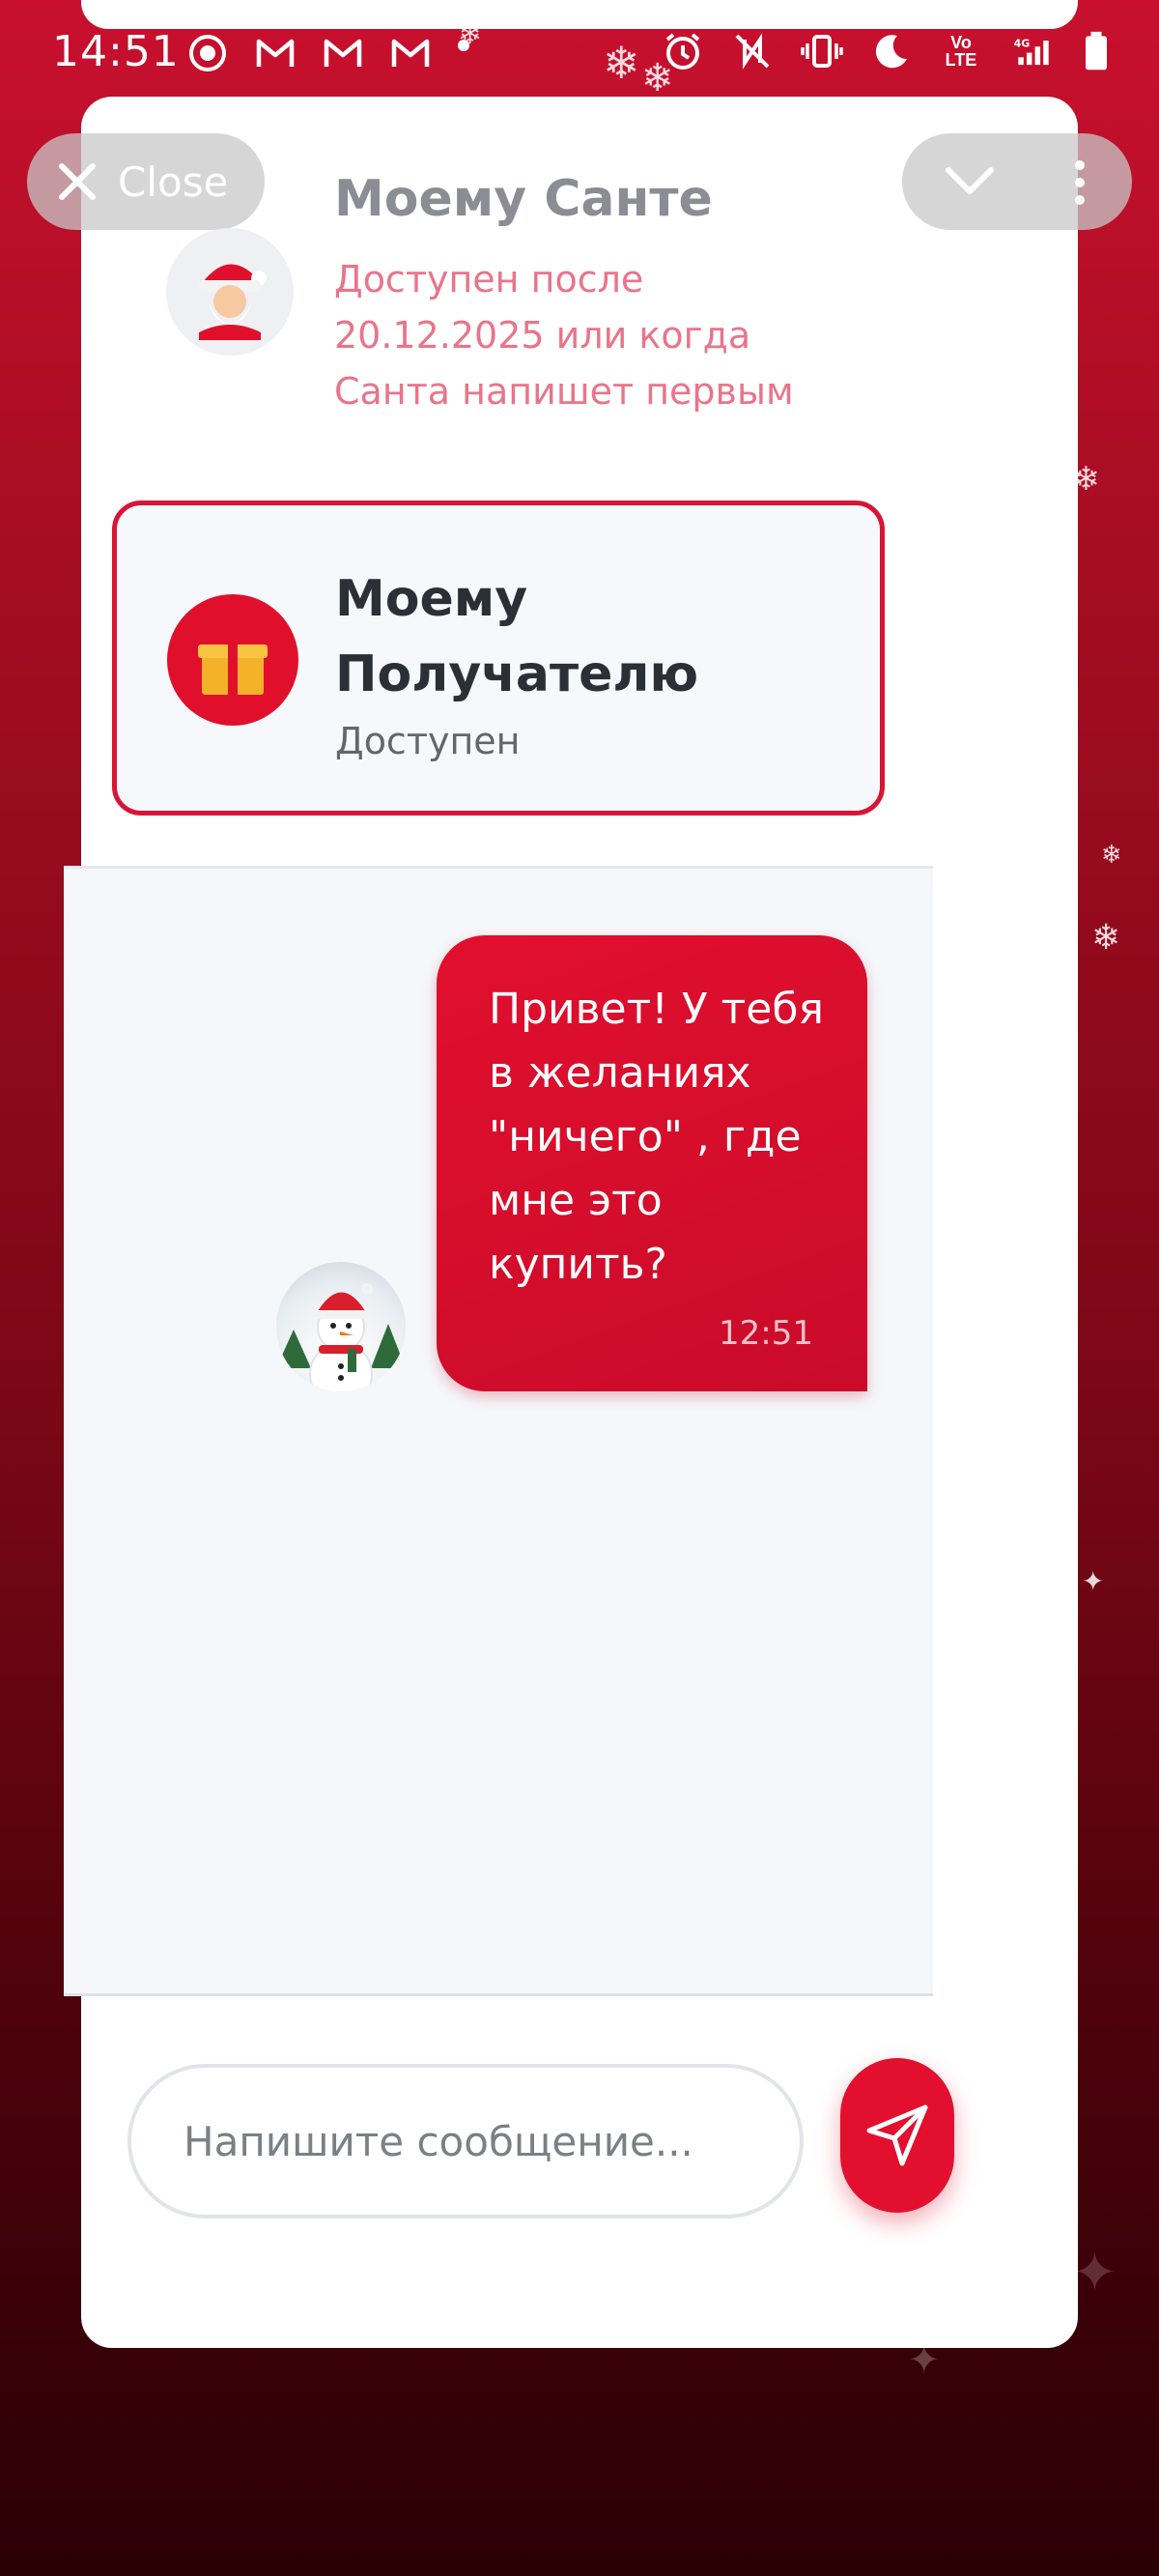 Image resolution: width=1159 pixels, height=2576 pixels. I want to click on snowman-avatar, so click(341, 1327).